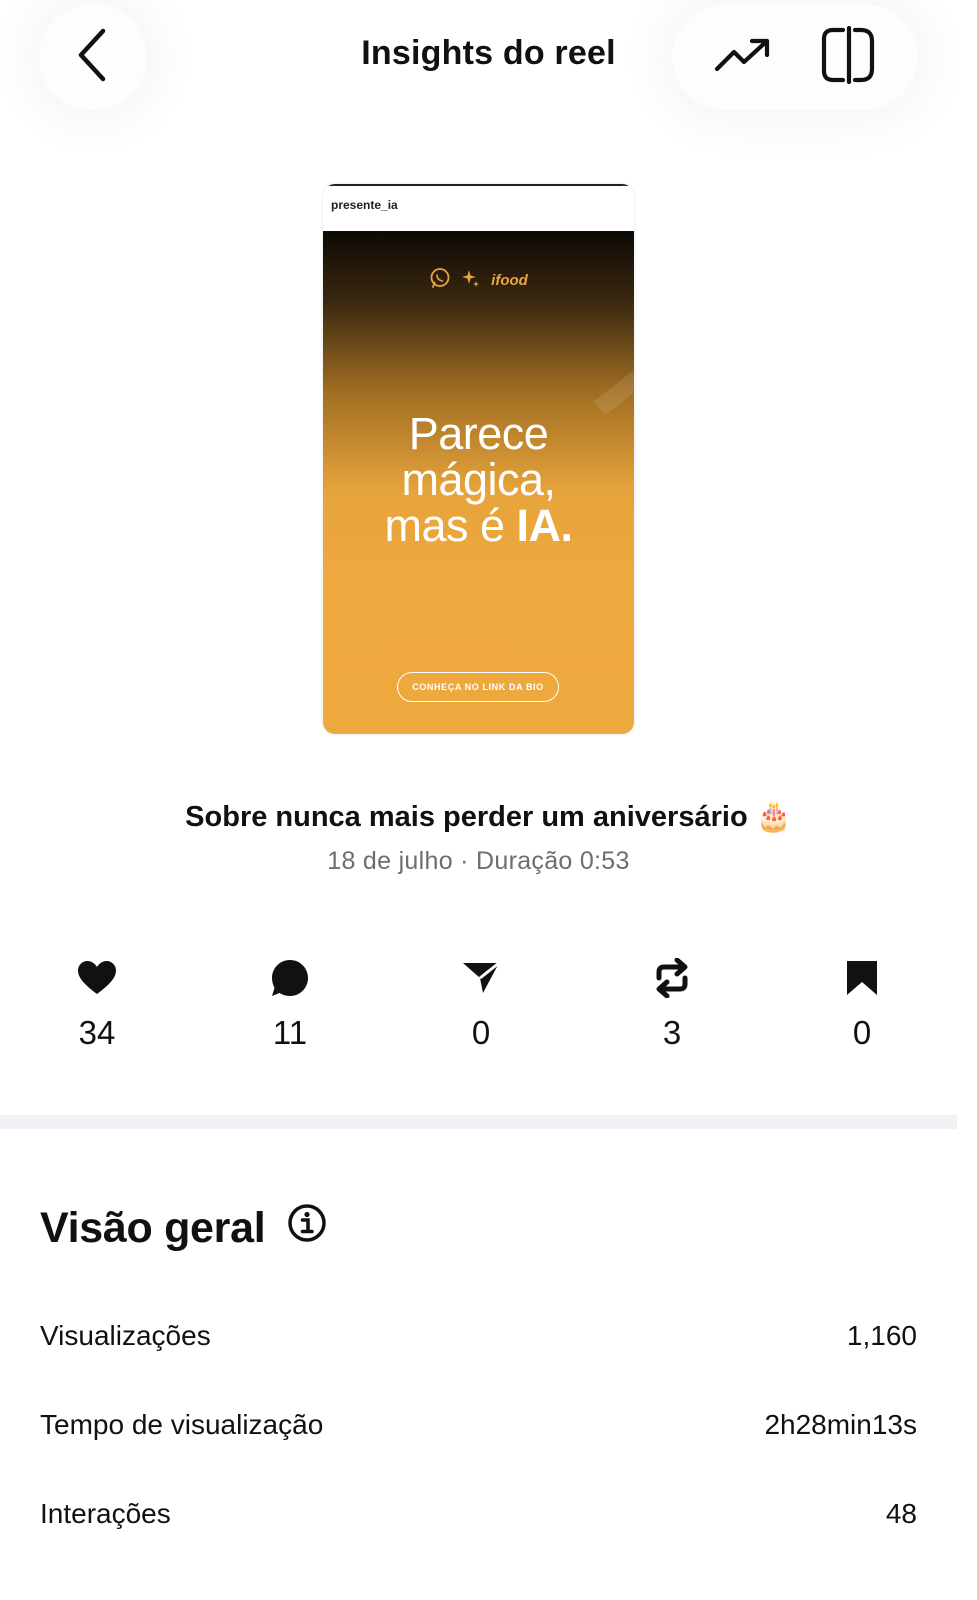 This screenshot has width=977, height=1600. What do you see at coordinates (481, 1005) in the screenshot?
I see `shares-stat: 0` at bounding box center [481, 1005].